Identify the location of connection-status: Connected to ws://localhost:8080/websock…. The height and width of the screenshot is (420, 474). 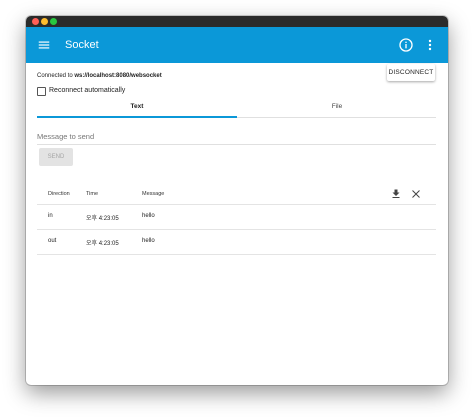
(99, 76).